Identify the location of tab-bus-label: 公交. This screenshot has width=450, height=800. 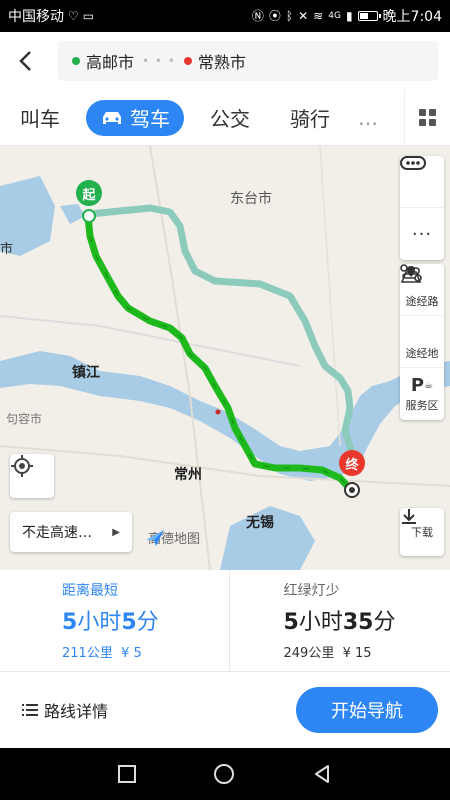
(230, 119).